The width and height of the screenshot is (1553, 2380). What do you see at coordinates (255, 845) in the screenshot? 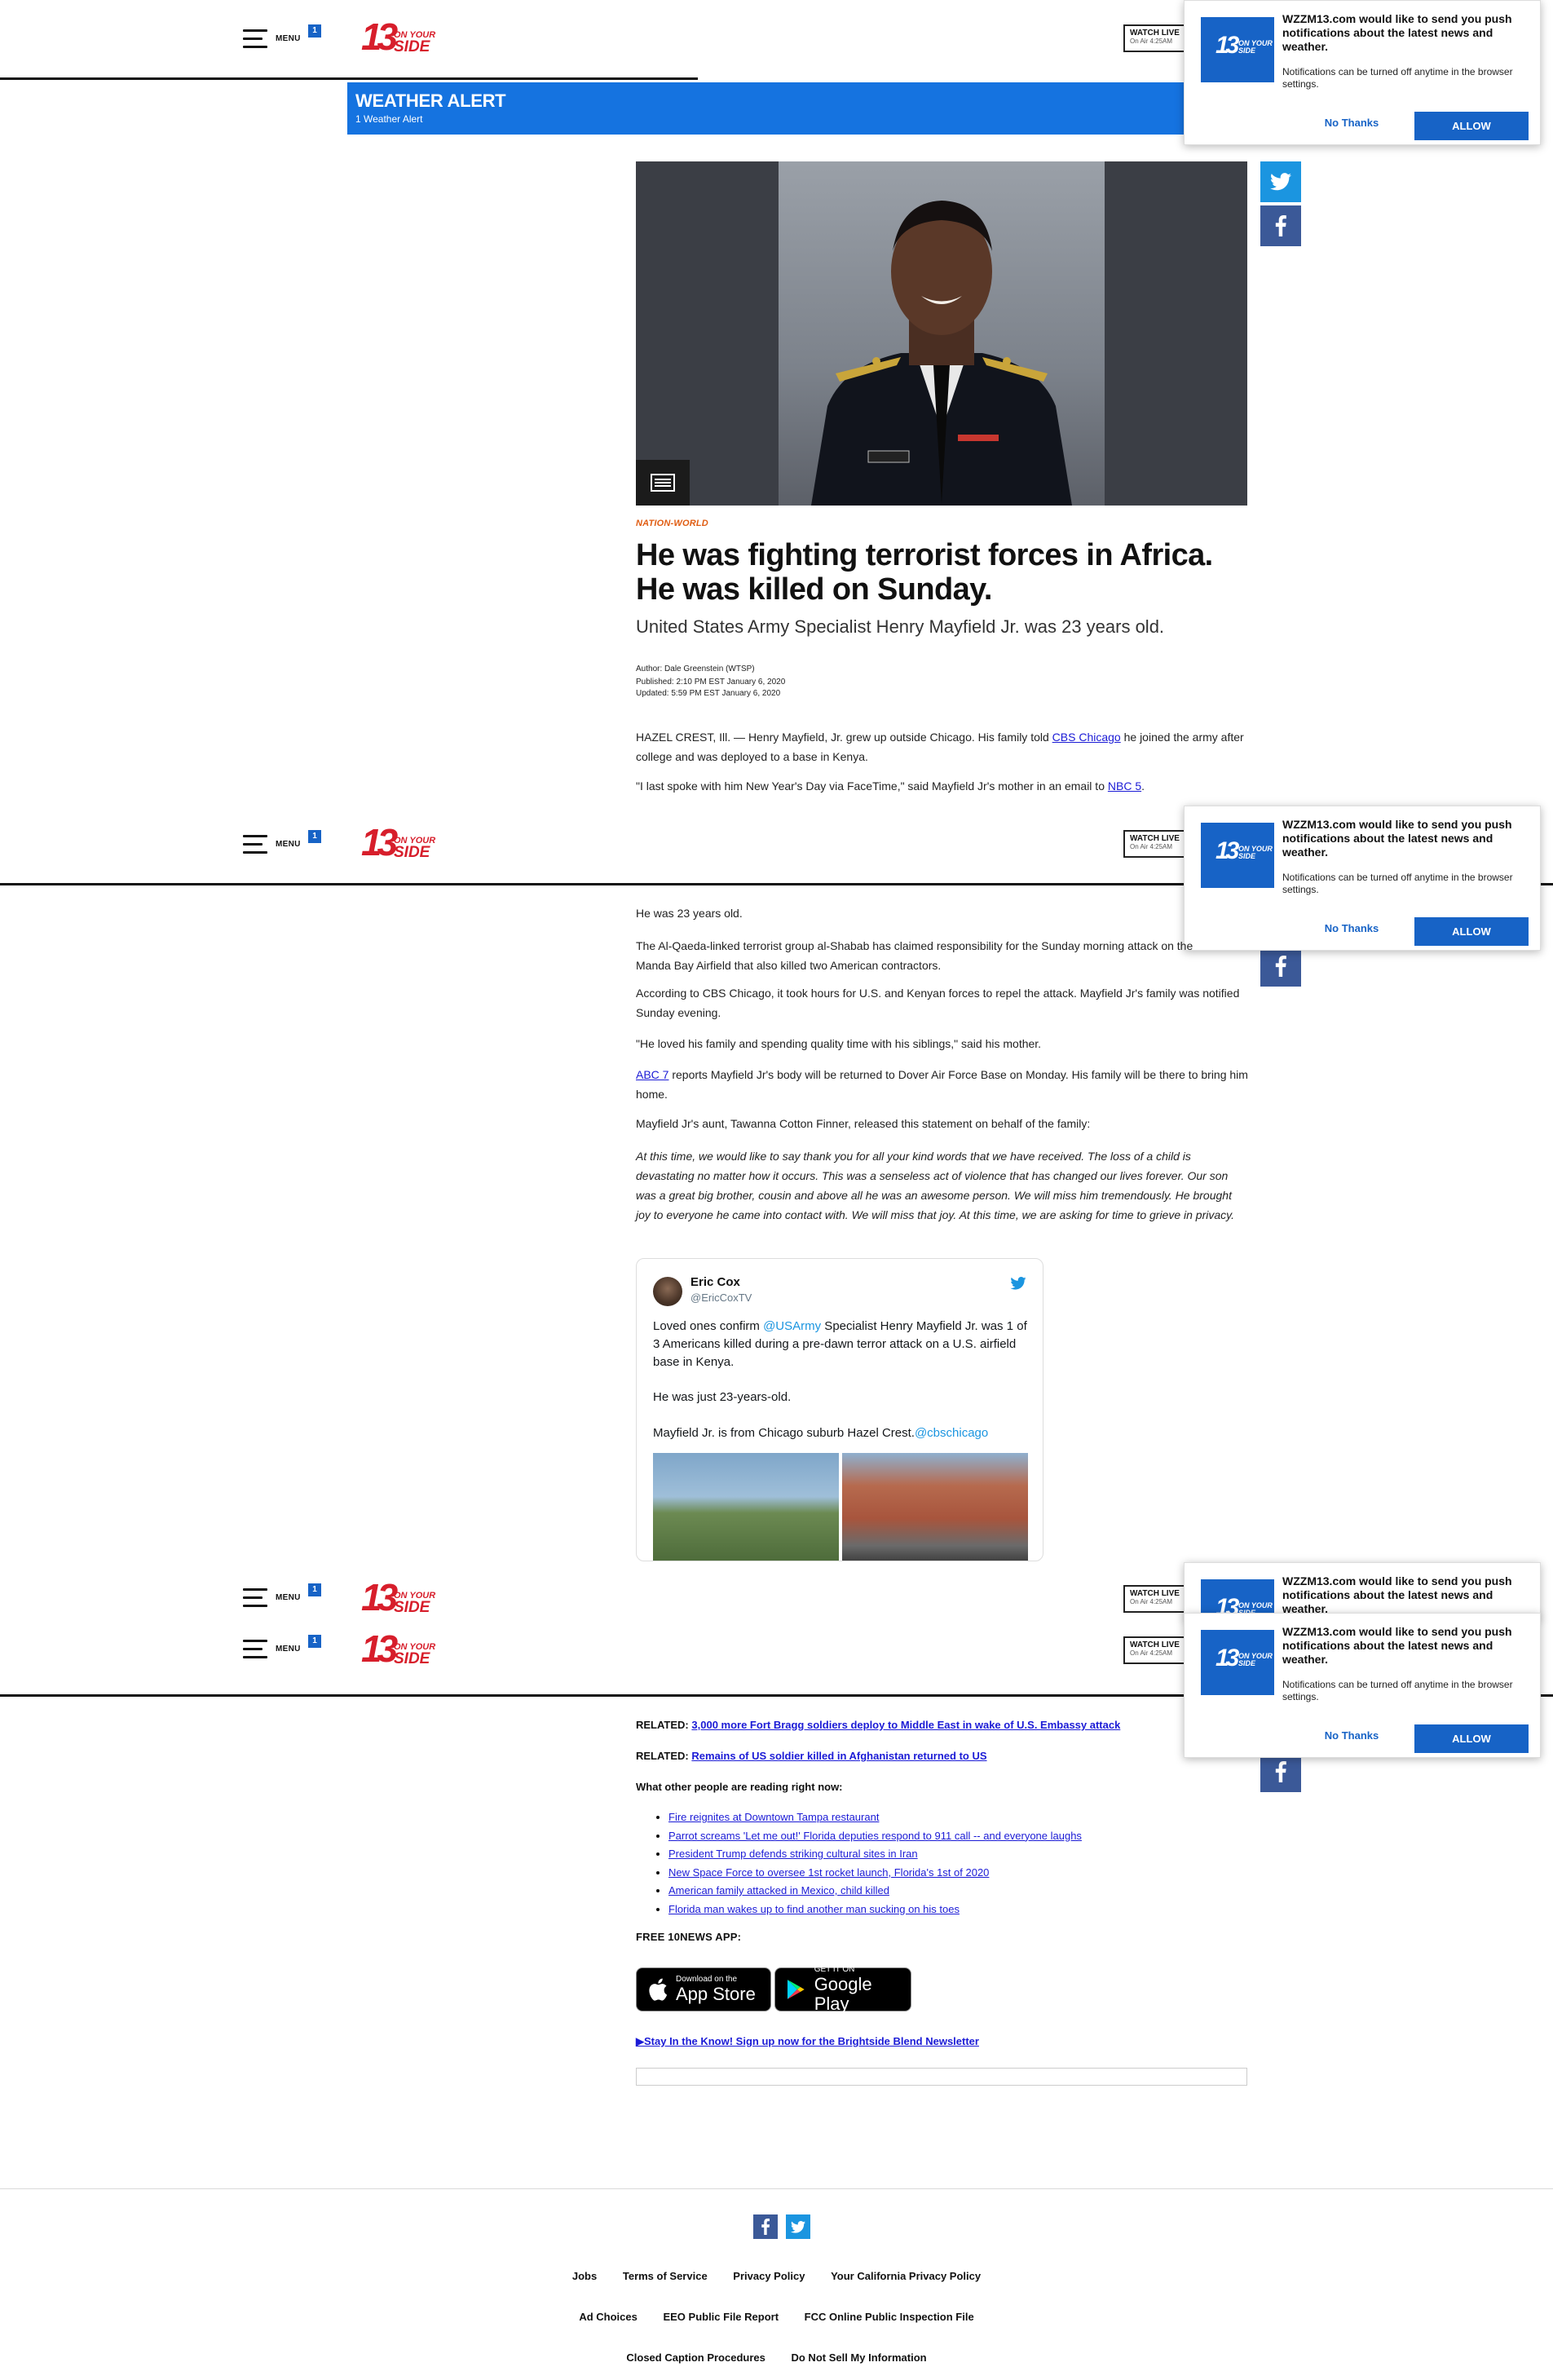
I see `hamburger-icon` at bounding box center [255, 845].